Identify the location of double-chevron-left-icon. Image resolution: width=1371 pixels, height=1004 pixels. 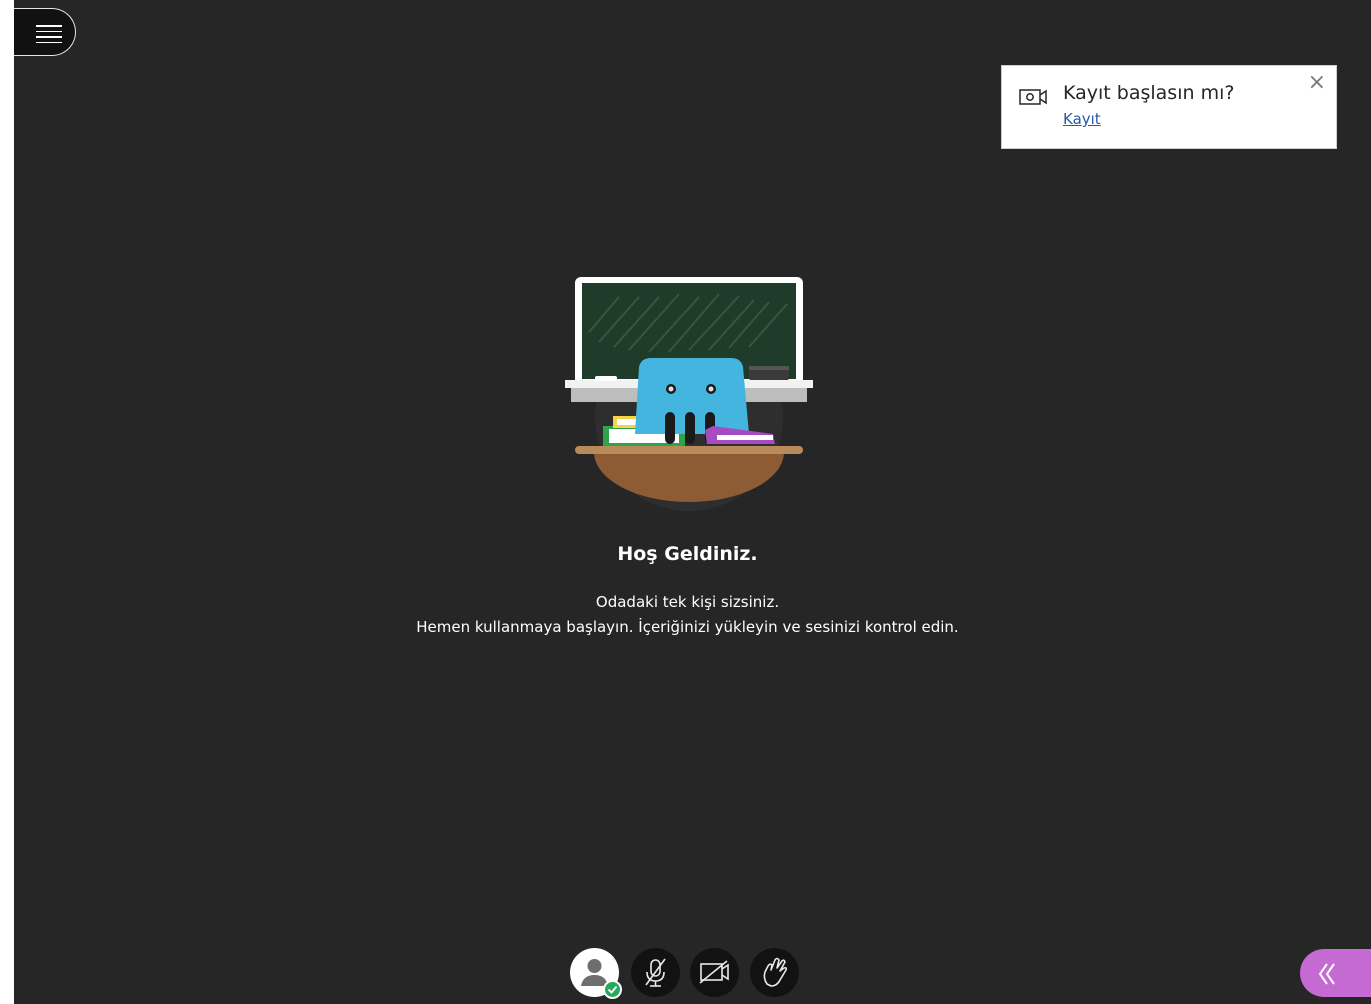
(1326, 974).